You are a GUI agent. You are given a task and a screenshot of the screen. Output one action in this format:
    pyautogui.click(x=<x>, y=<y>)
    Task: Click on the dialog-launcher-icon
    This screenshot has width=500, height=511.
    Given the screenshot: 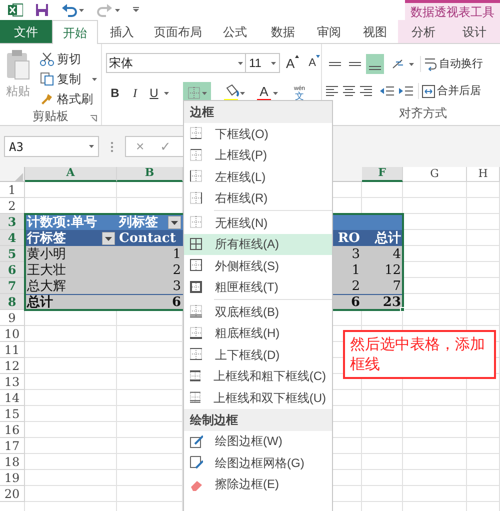 What is the action you would take?
    pyautogui.click(x=93, y=118)
    